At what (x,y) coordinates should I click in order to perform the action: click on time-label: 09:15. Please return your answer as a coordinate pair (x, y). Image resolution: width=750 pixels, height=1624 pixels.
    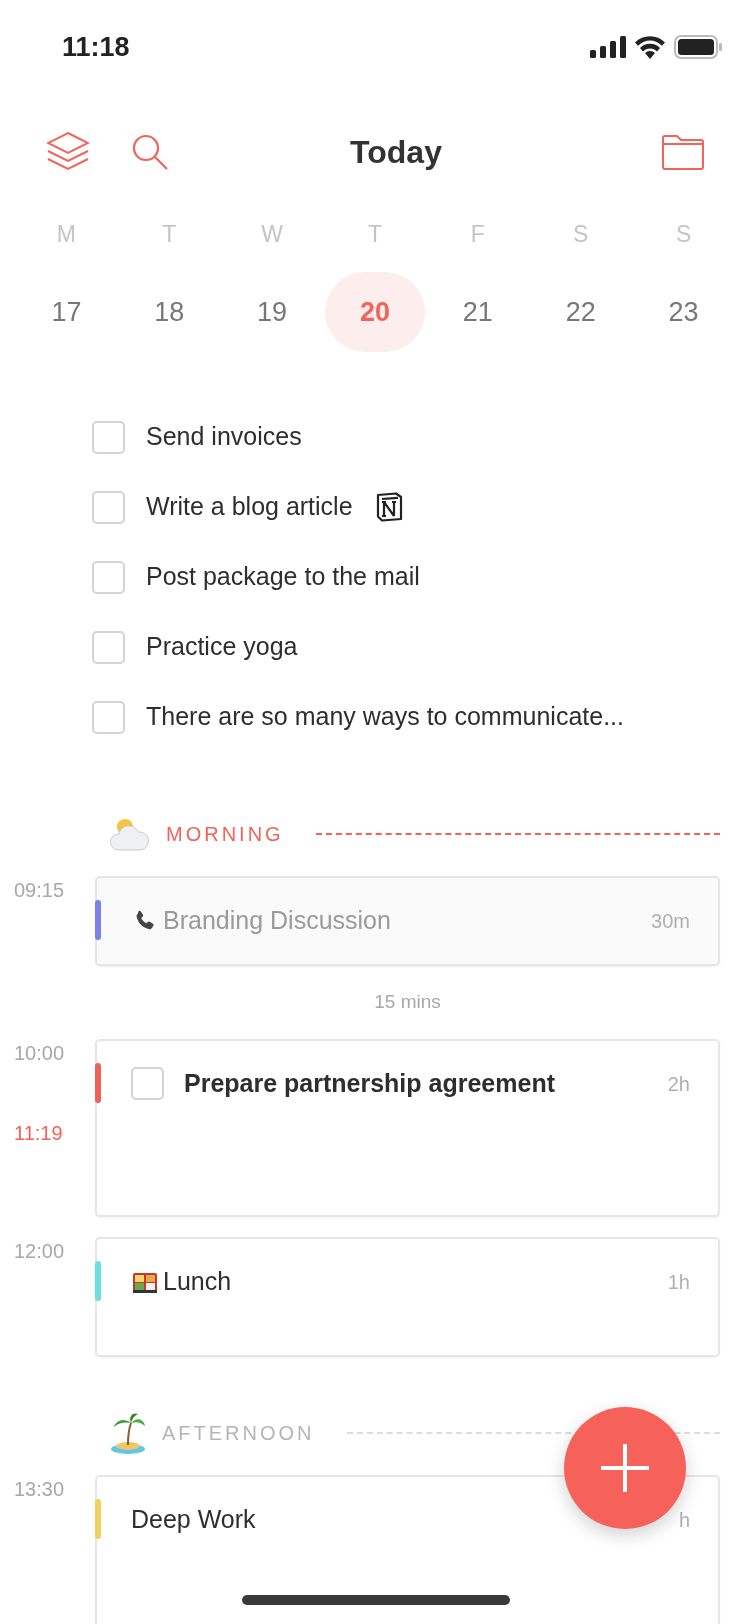
    Looking at the image, I should click on (40, 890).